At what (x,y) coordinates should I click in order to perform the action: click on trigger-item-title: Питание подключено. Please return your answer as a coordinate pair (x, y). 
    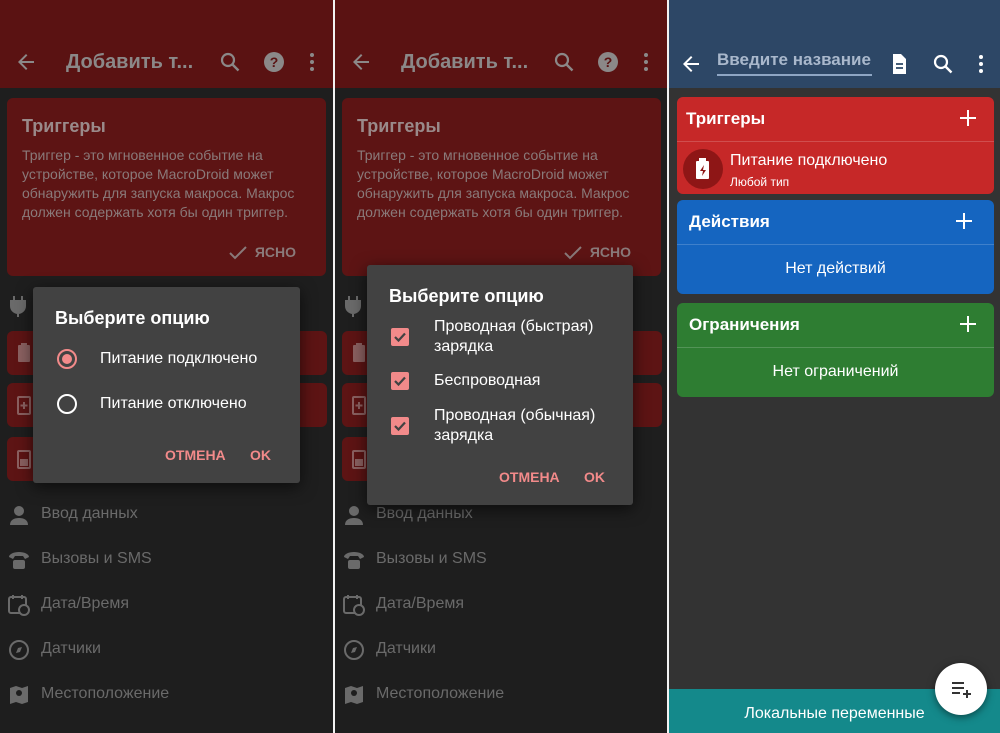
    Looking at the image, I should click on (809, 160).